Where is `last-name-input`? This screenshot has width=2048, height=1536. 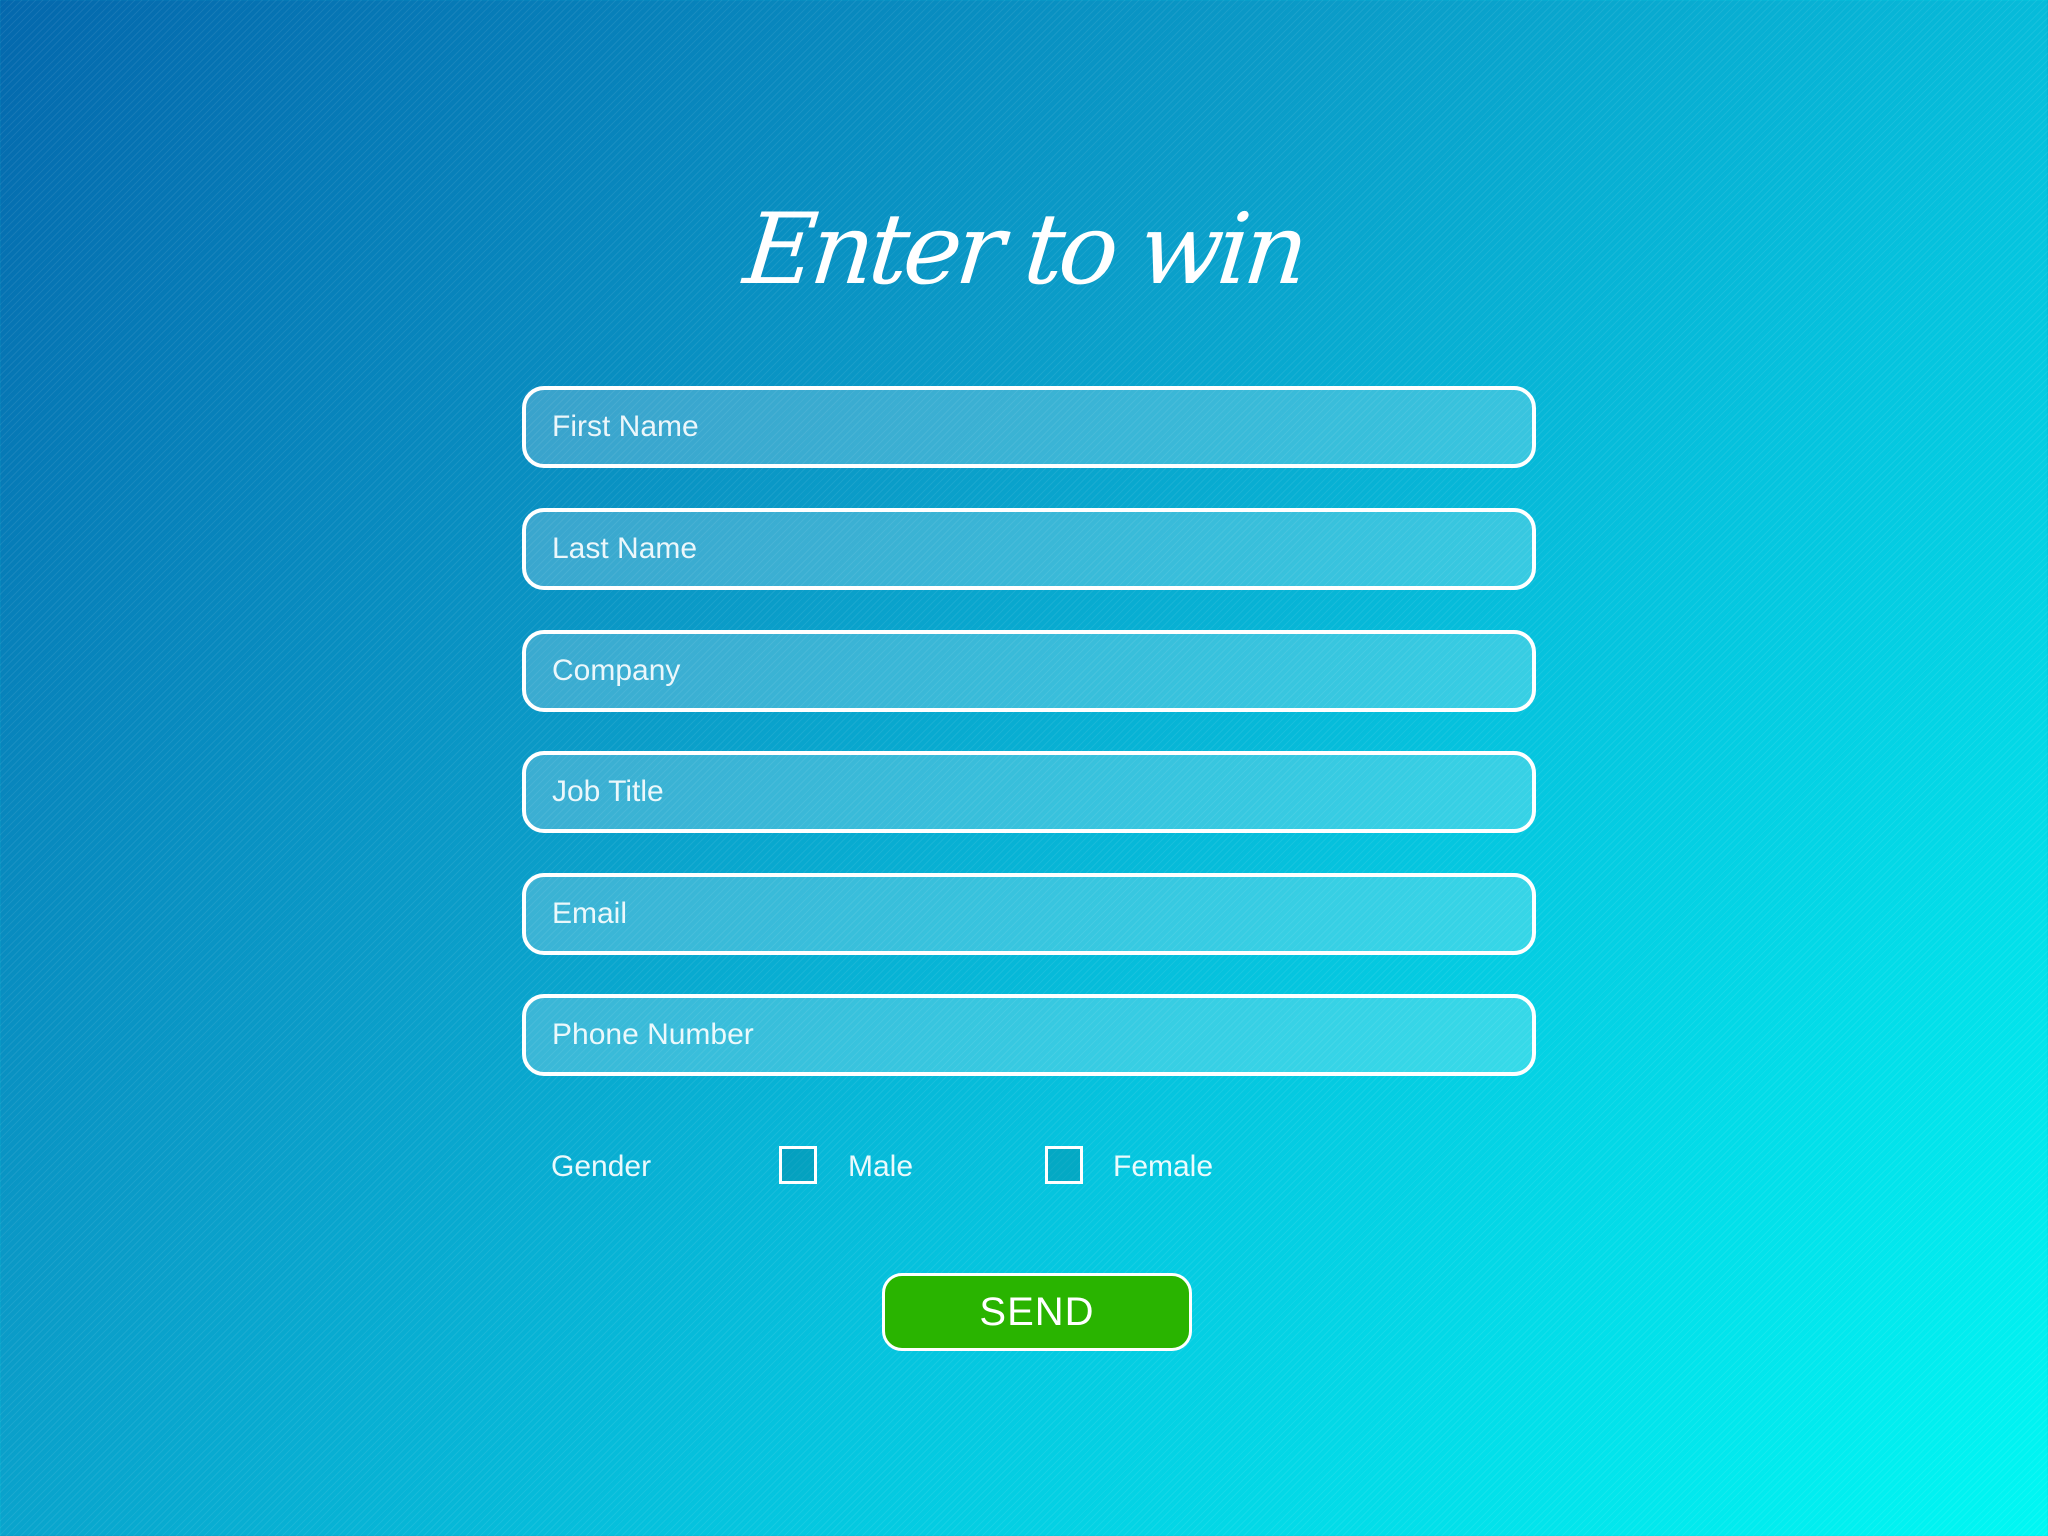
last-name-input is located at coordinates (1029, 549).